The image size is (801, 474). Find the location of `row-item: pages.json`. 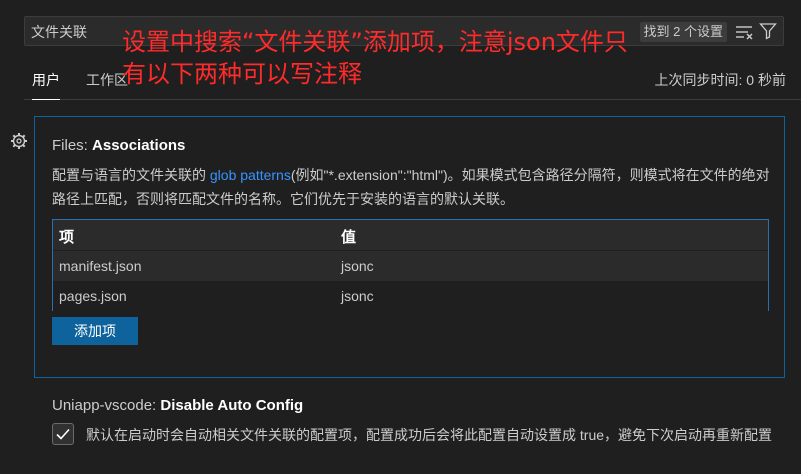

row-item: pages.json is located at coordinates (93, 296).